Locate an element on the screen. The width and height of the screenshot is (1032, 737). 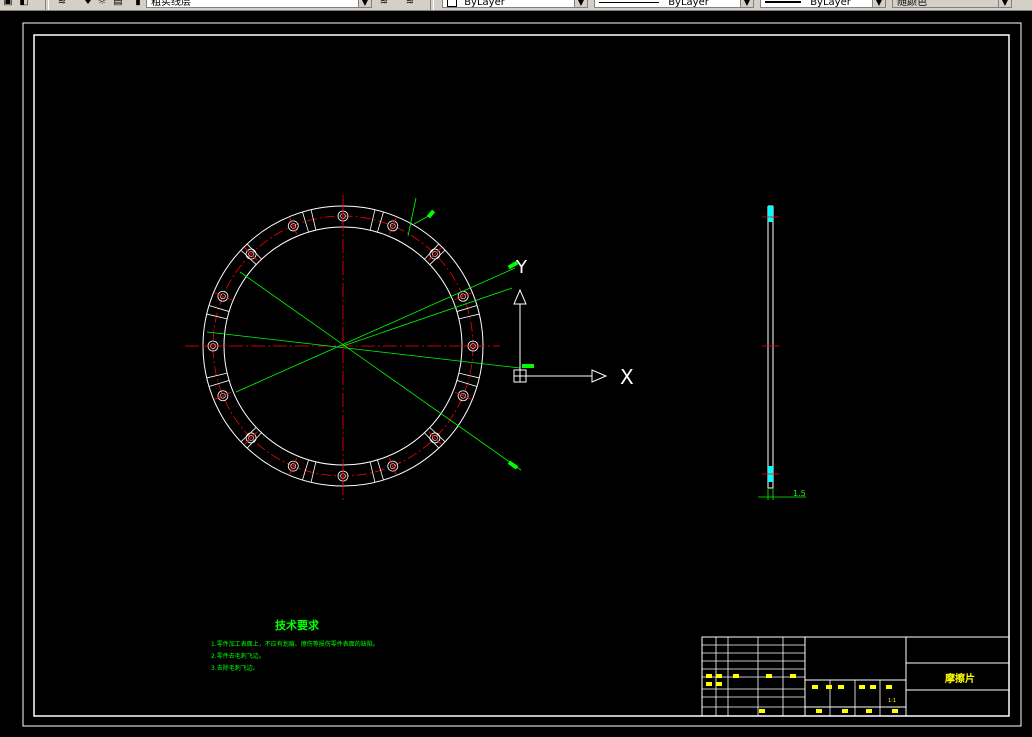
lightbulb-icon: ♦ is located at coordinates (88, 4).